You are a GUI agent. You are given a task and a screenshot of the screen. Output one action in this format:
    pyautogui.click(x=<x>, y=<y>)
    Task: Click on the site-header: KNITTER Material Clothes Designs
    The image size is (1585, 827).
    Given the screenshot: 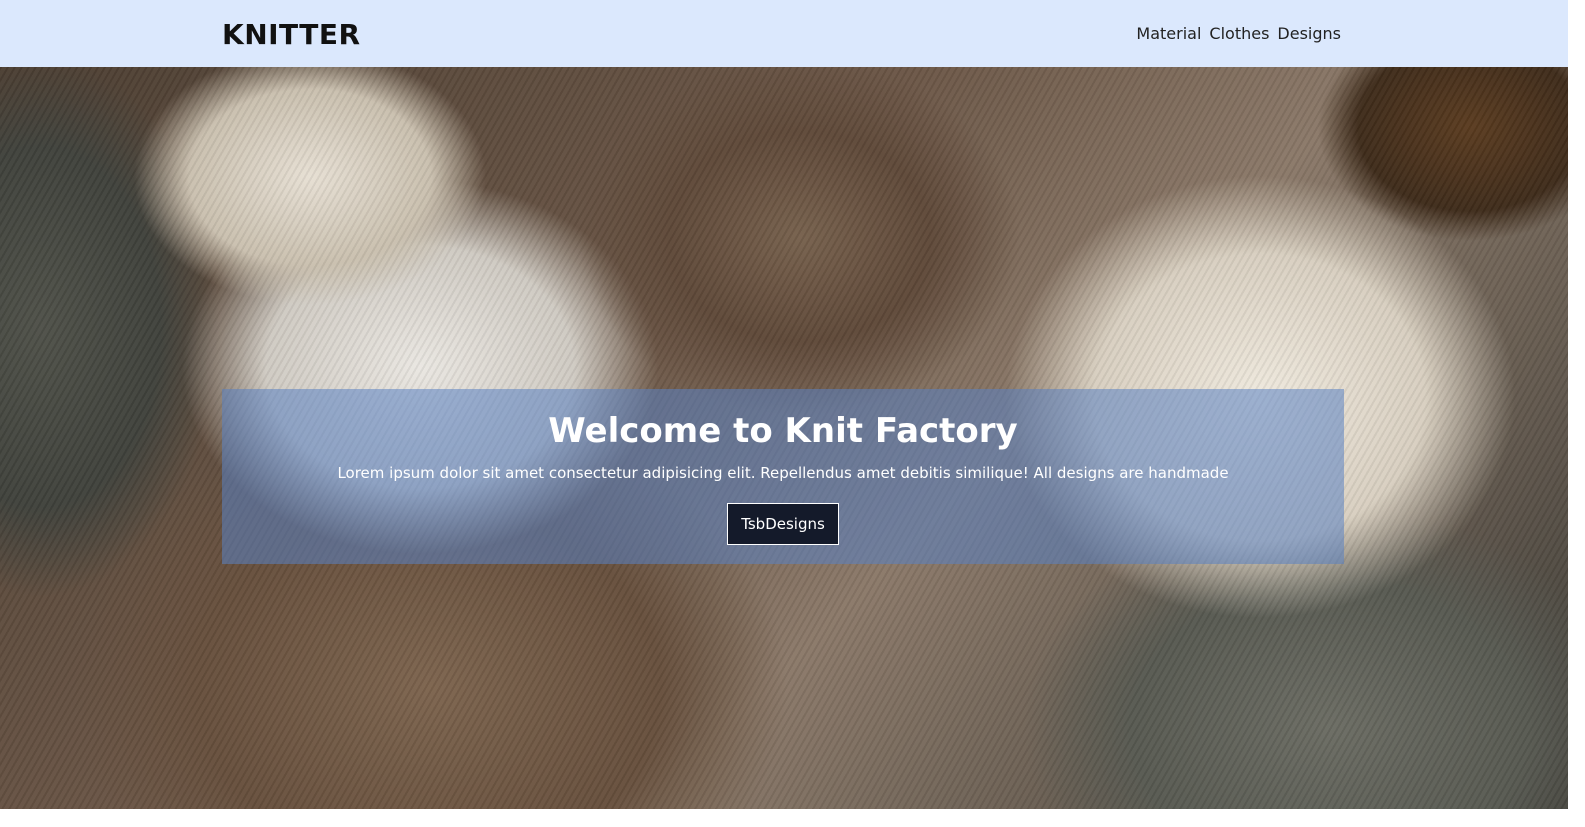 What is the action you would take?
    pyautogui.click(x=784, y=33)
    